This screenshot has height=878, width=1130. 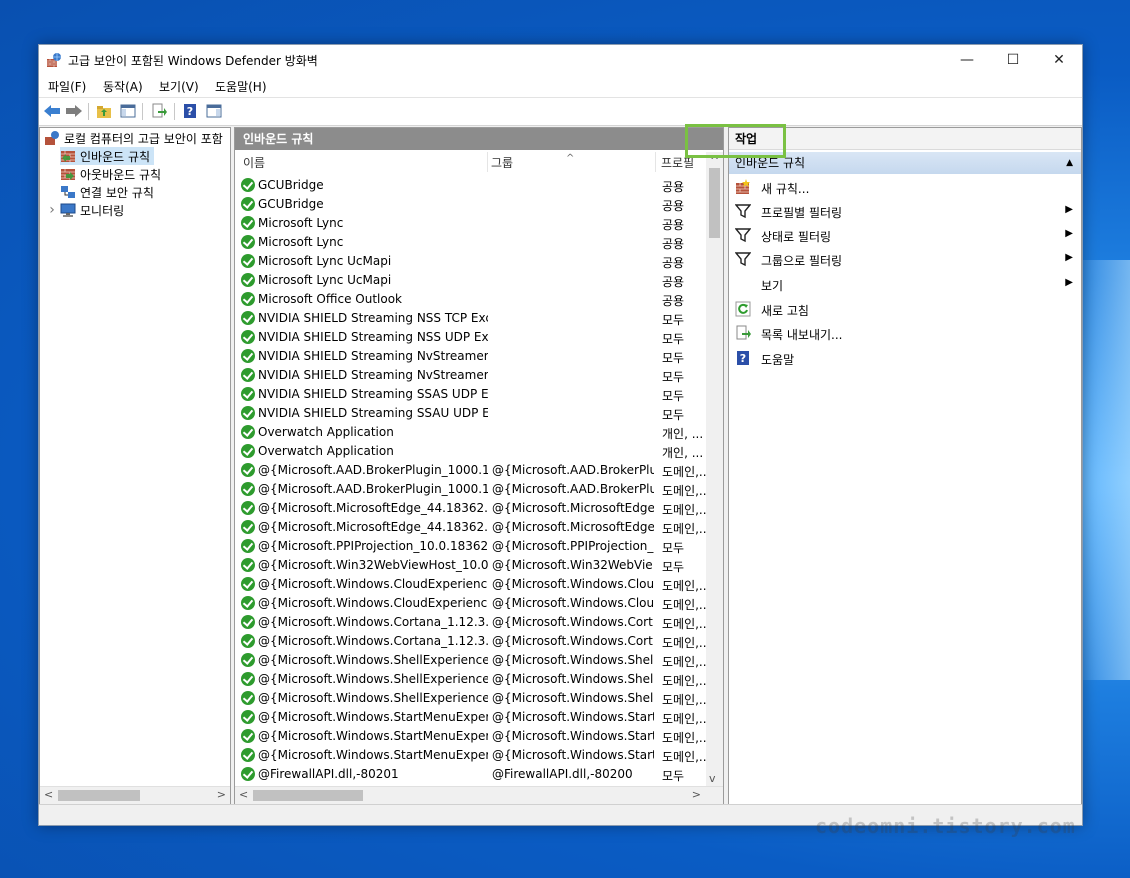 I want to click on table-row: NVIDIA SHIELD Streaming NSS TCP Exc... 모두, so click(x=470, y=318).